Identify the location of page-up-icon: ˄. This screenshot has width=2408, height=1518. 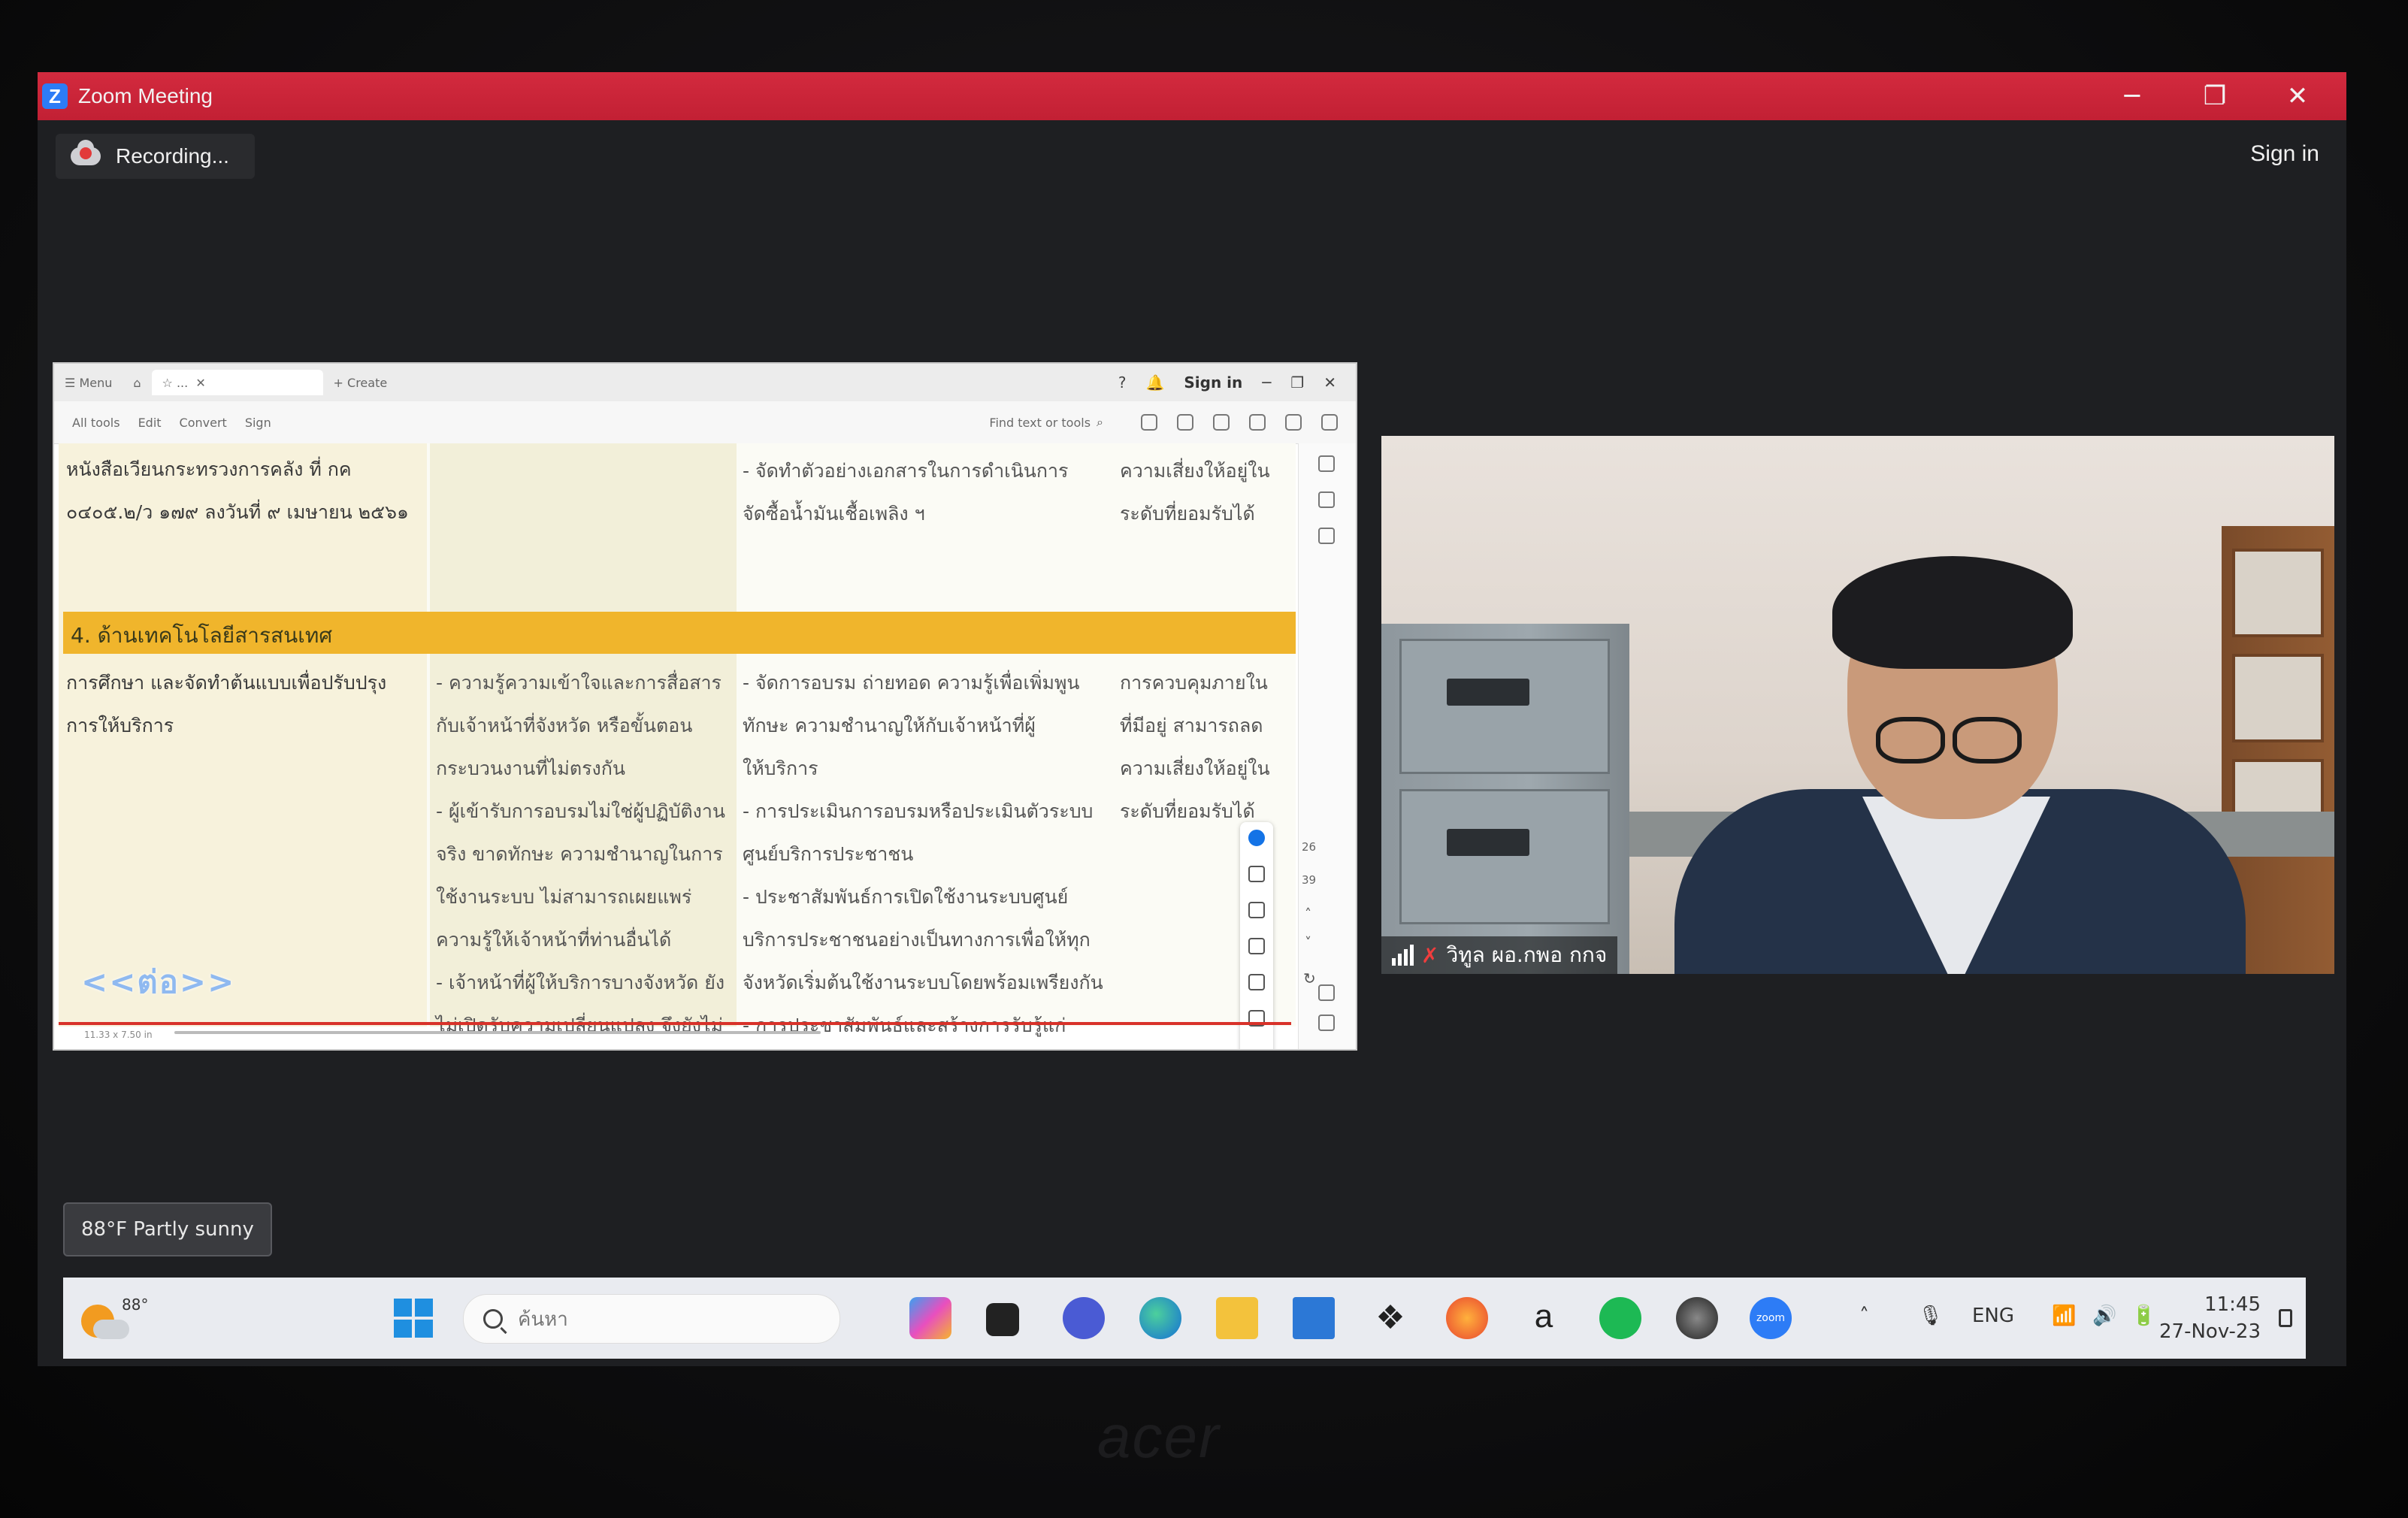
(1308, 914).